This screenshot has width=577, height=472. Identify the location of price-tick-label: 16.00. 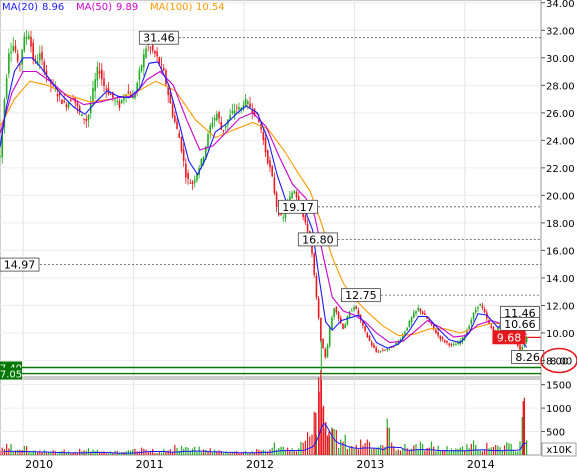
(560, 251).